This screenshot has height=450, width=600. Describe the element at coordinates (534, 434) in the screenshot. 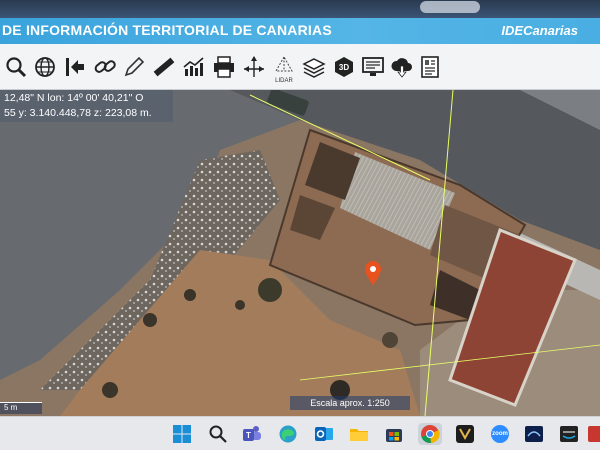

I see `disney-icon` at that location.